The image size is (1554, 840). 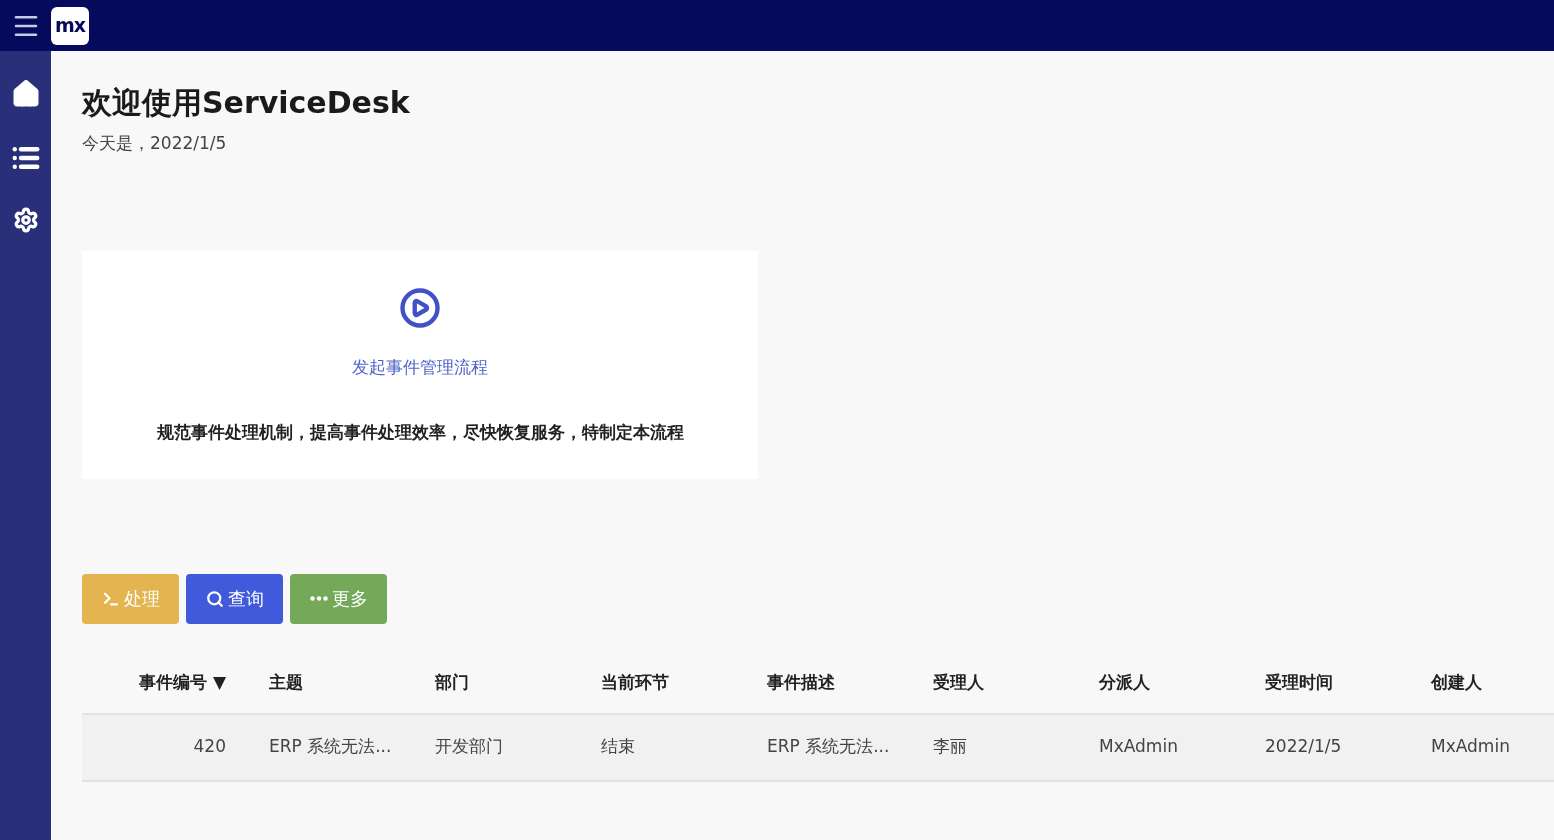 I want to click on ellipsis-icon, so click(x=318, y=598).